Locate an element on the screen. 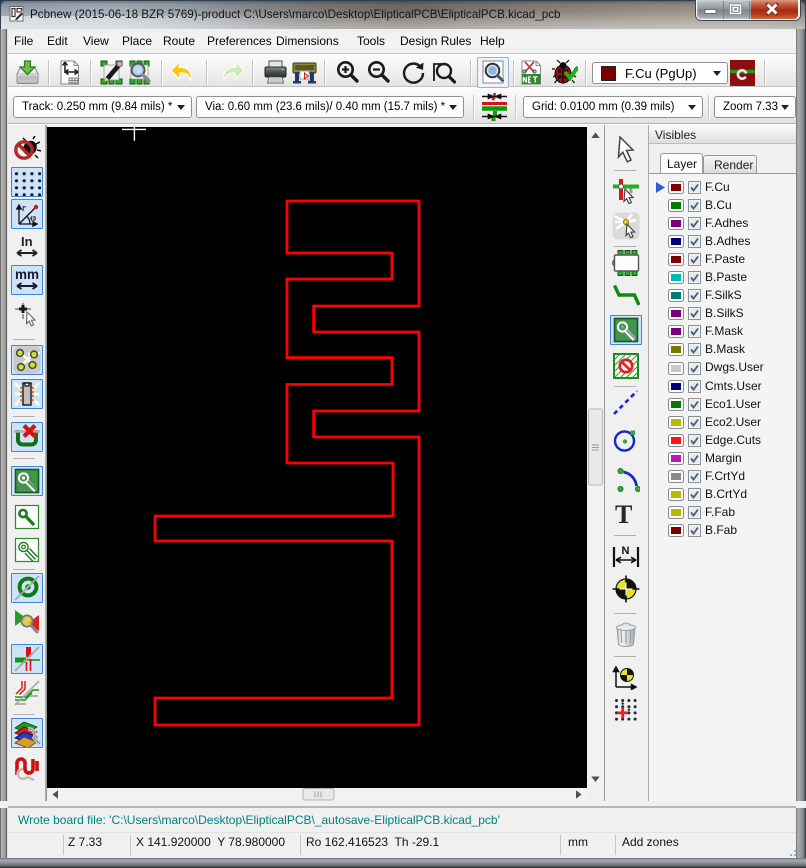  svg-text: N is located at coordinates (626, 551).